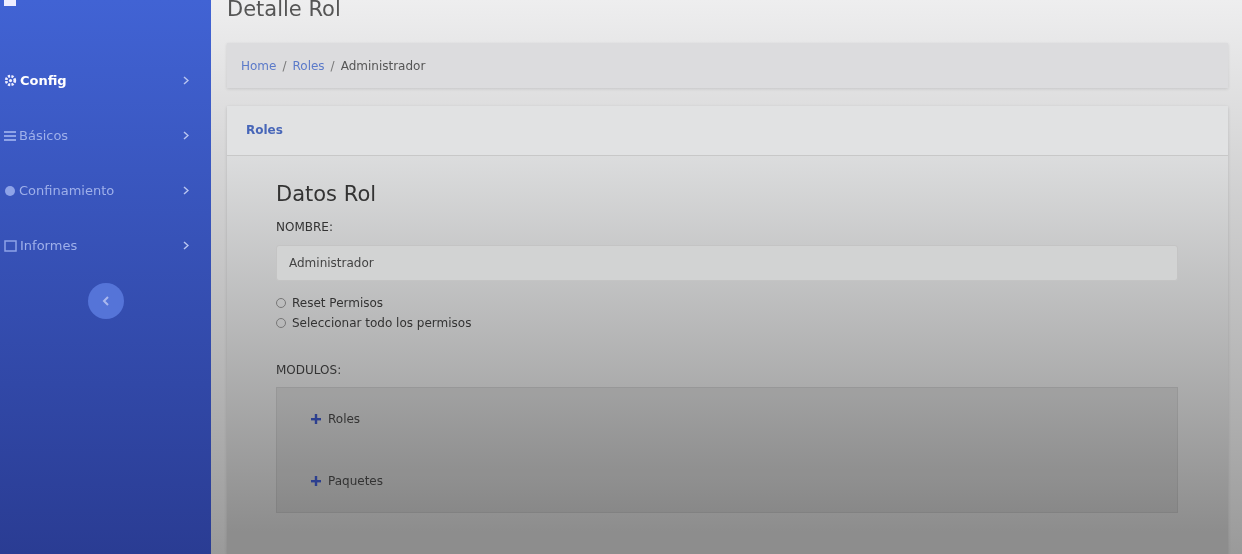  What do you see at coordinates (383, 65) in the screenshot?
I see `breadcrumb-current: Administrador` at bounding box center [383, 65].